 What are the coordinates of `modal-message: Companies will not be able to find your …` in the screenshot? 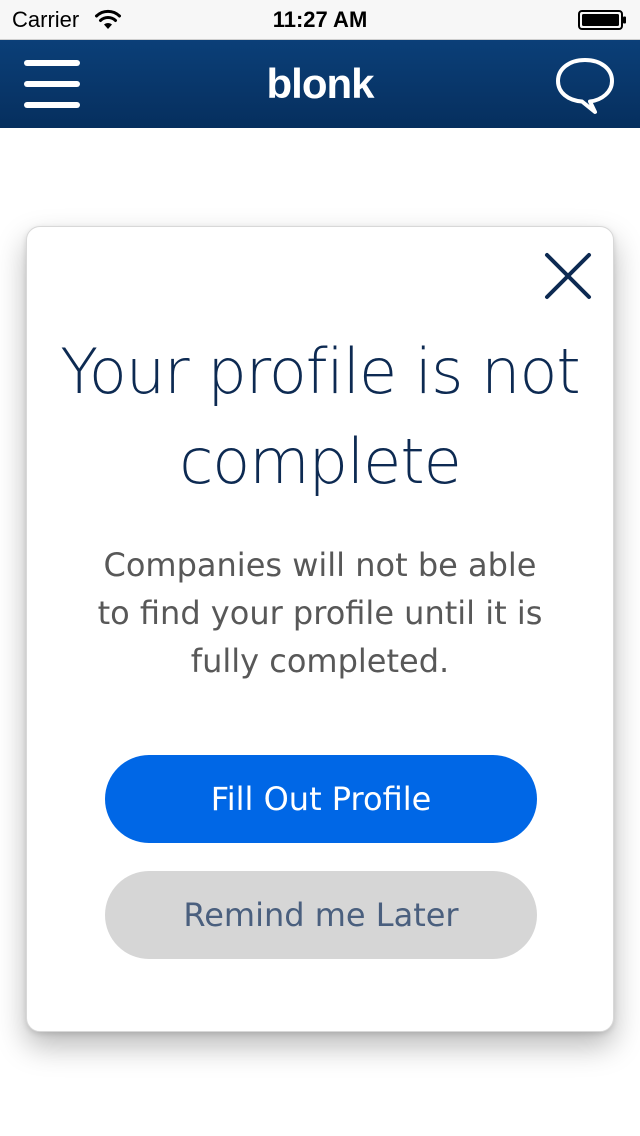 It's located at (320, 613).